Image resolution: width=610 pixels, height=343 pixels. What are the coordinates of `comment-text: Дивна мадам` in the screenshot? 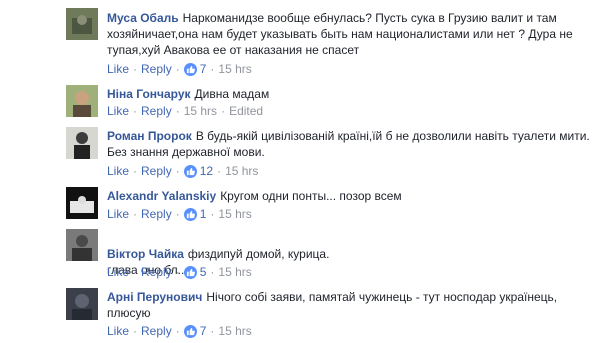 It's located at (232, 94).